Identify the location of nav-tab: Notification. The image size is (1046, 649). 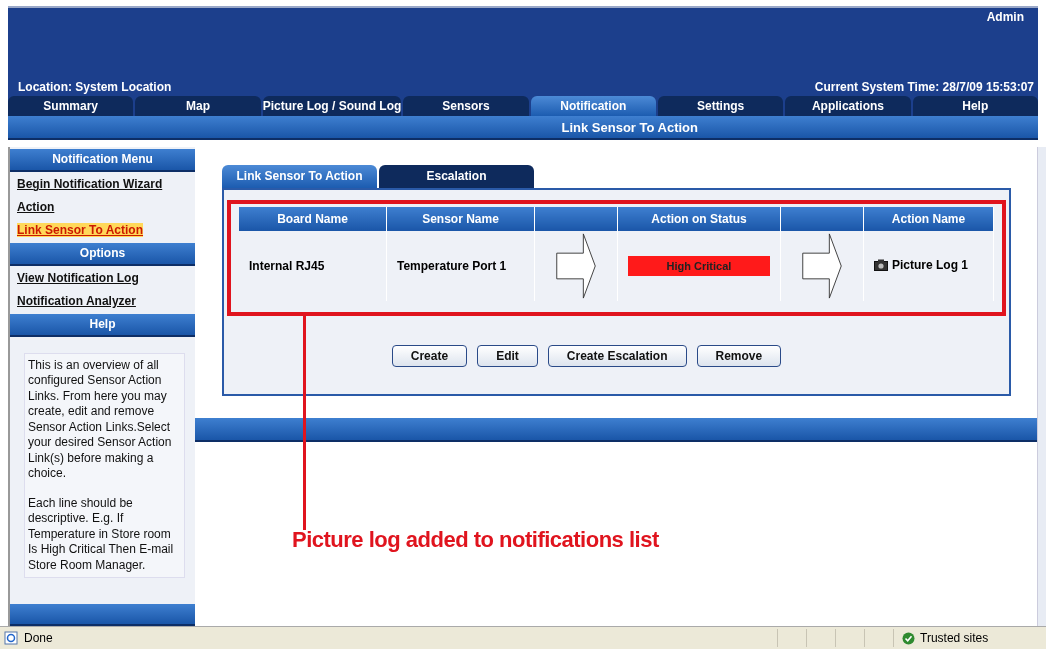
(593, 106).